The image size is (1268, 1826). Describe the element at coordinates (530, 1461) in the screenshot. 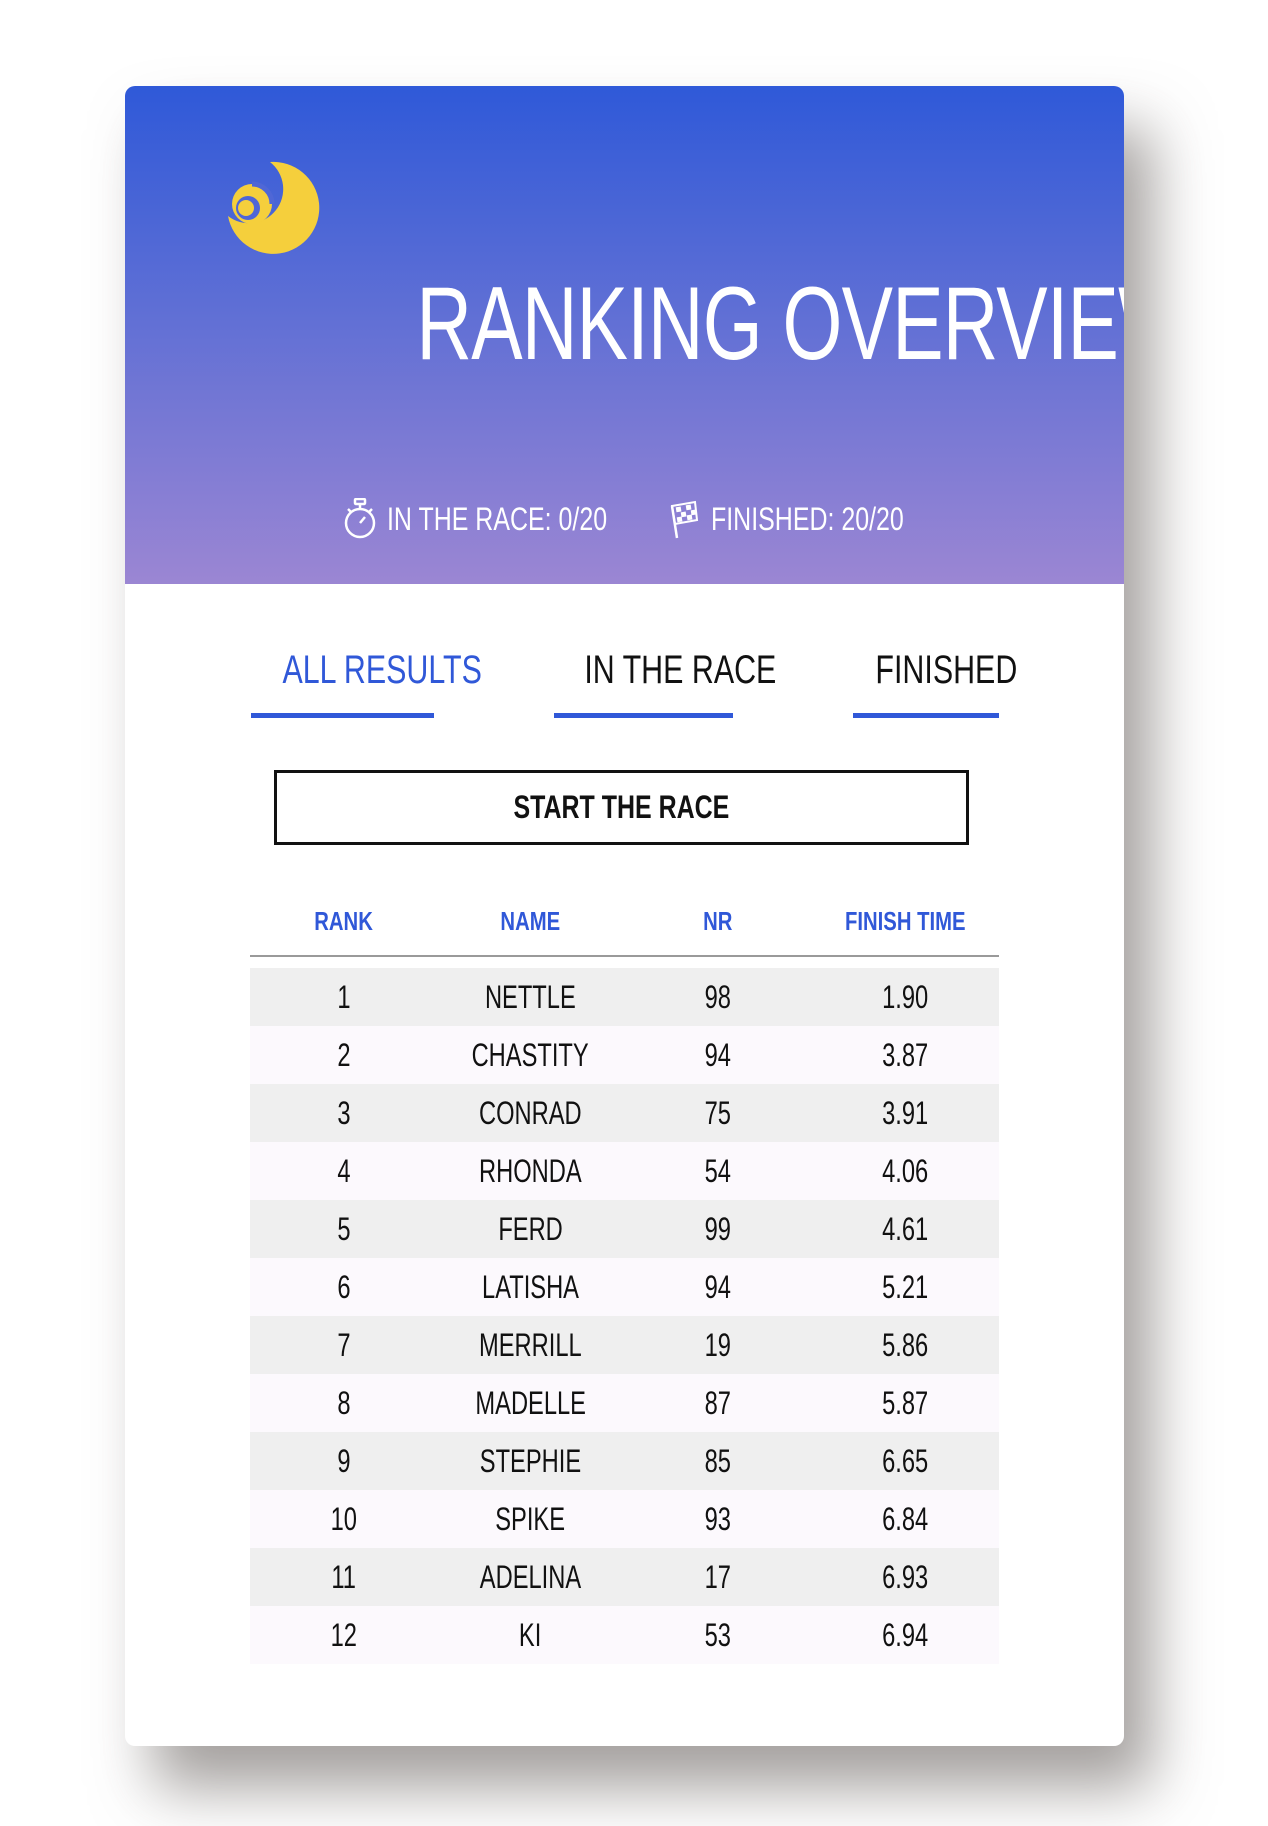

I see `name-cell: STEPHIE` at that location.